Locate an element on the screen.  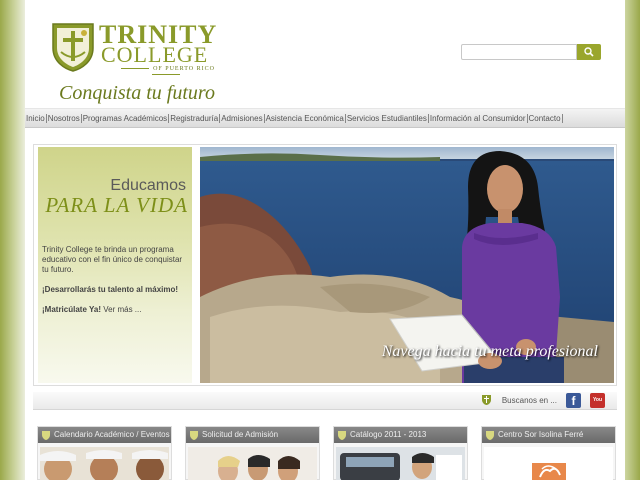
box-header: Centro Sor Isolina Ferré is located at coordinates (548, 435).